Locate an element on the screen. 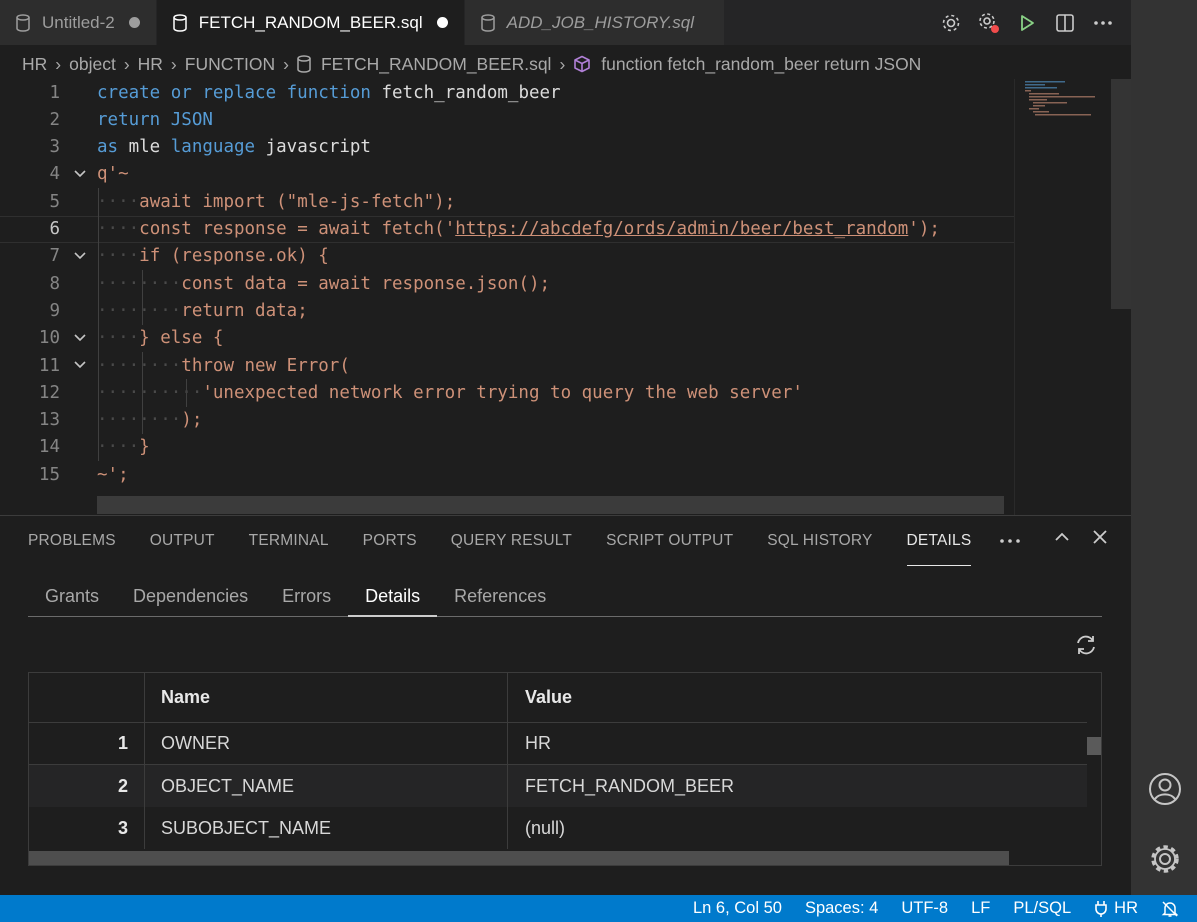 This screenshot has width=1197, height=922. line-number: 10 is located at coordinates (49, 338).